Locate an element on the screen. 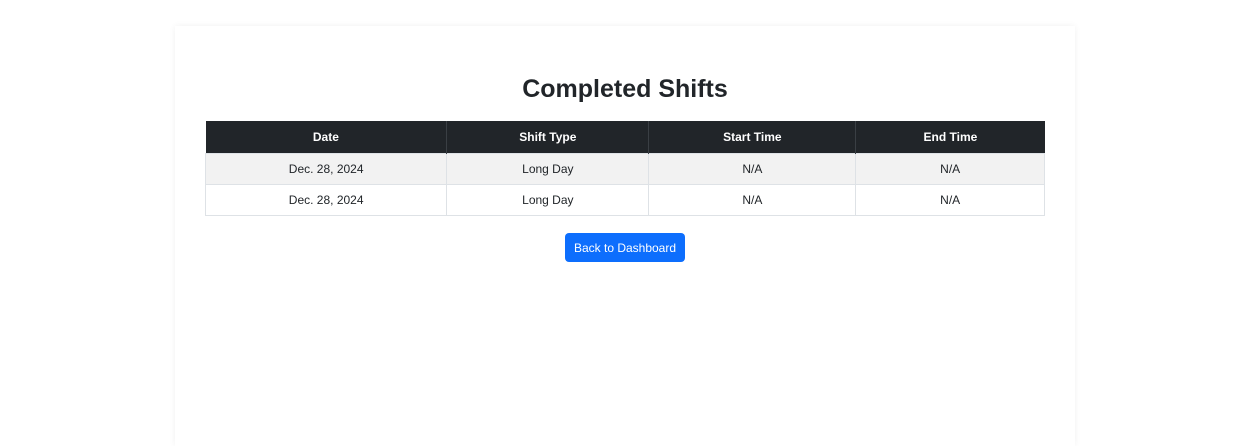  column-header-end-time: End Time is located at coordinates (950, 137).